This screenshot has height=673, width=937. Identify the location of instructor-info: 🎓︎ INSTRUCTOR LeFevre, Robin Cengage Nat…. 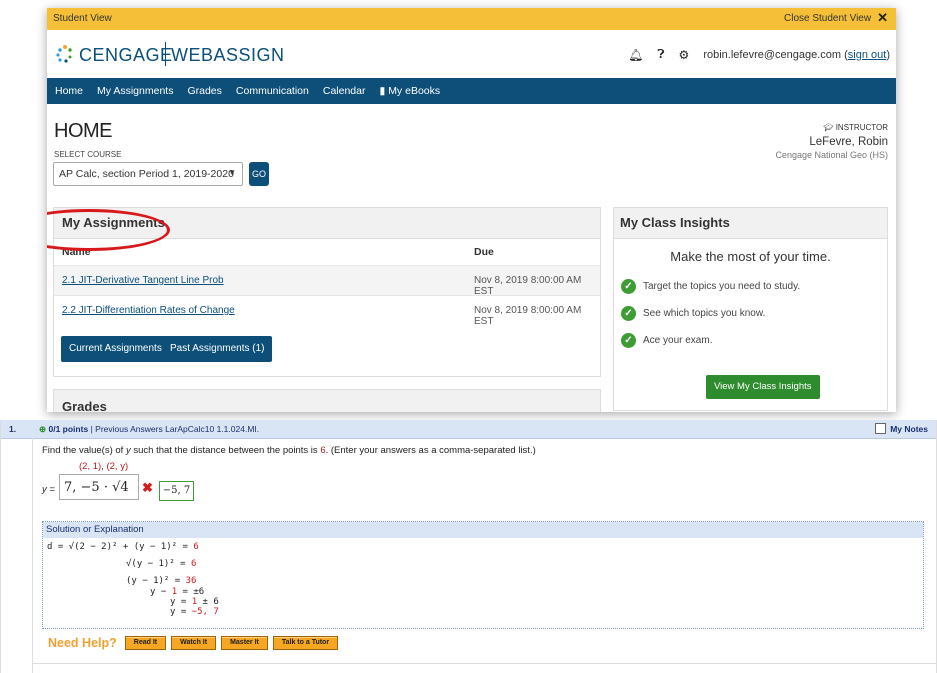
(831, 141).